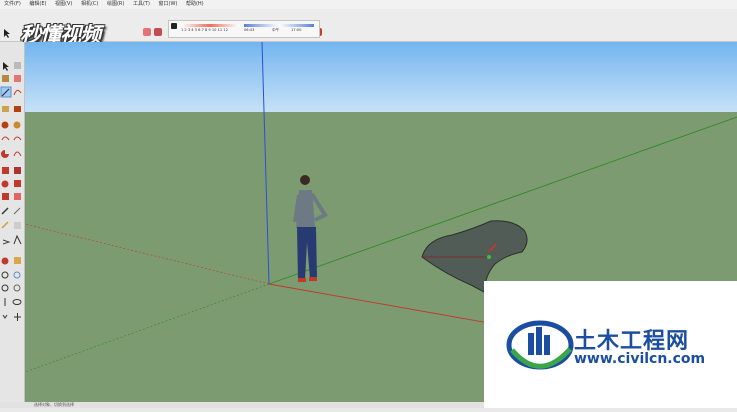 The width and height of the screenshot is (737, 412). Describe the element at coordinates (17, 260) in the screenshot. I see `pan-tool-left-icon` at that location.